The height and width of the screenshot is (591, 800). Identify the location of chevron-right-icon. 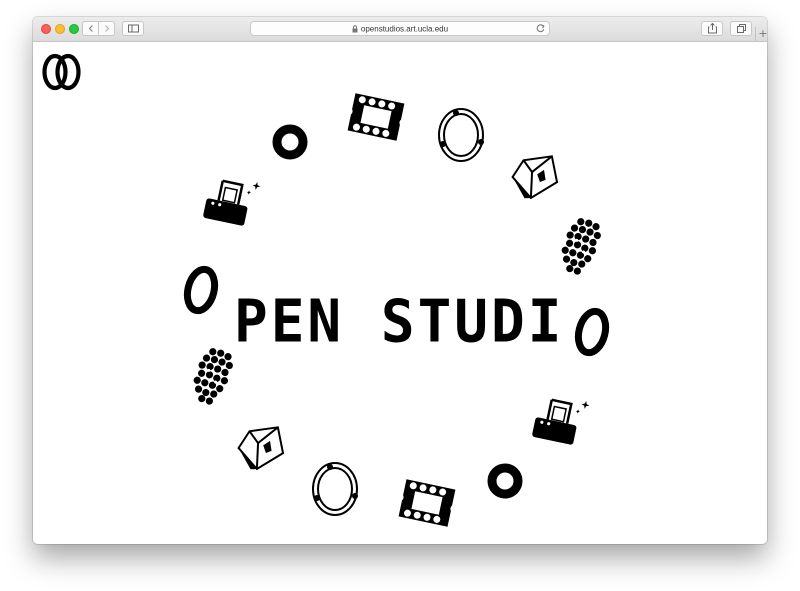
(107, 28).